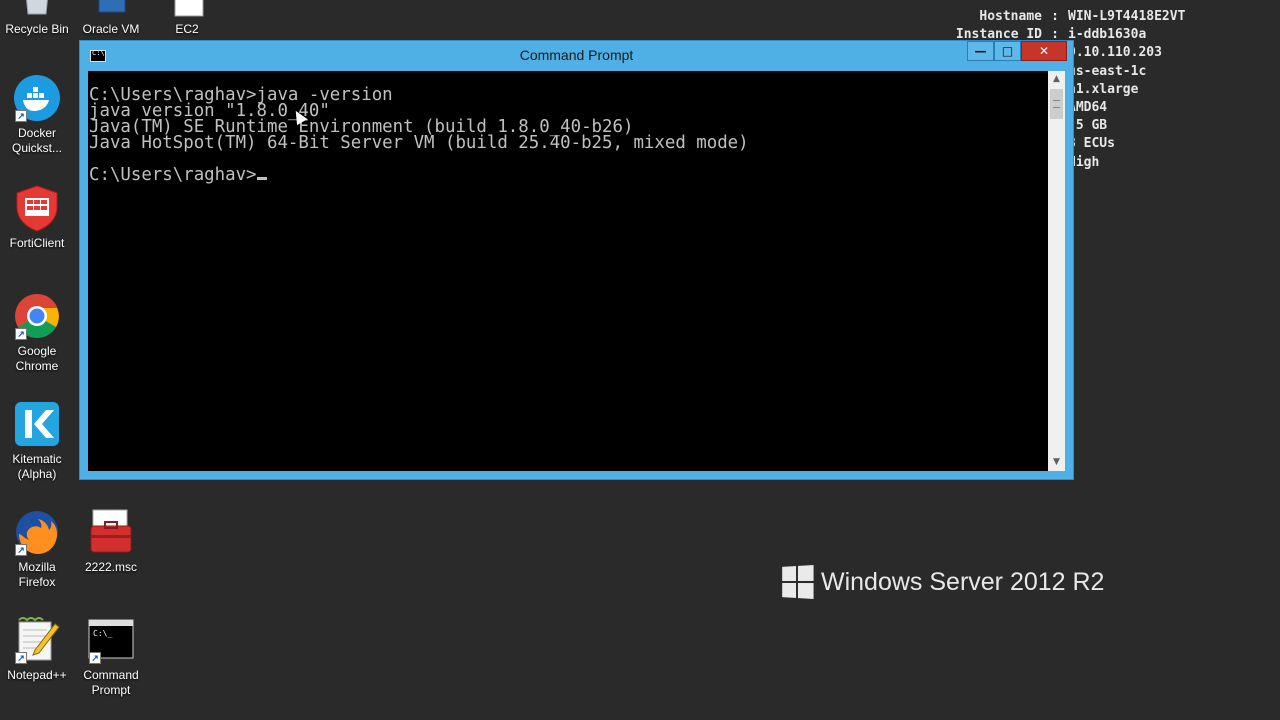 The image size is (1280, 720). I want to click on icon-label: FortiClient, so click(37, 243).